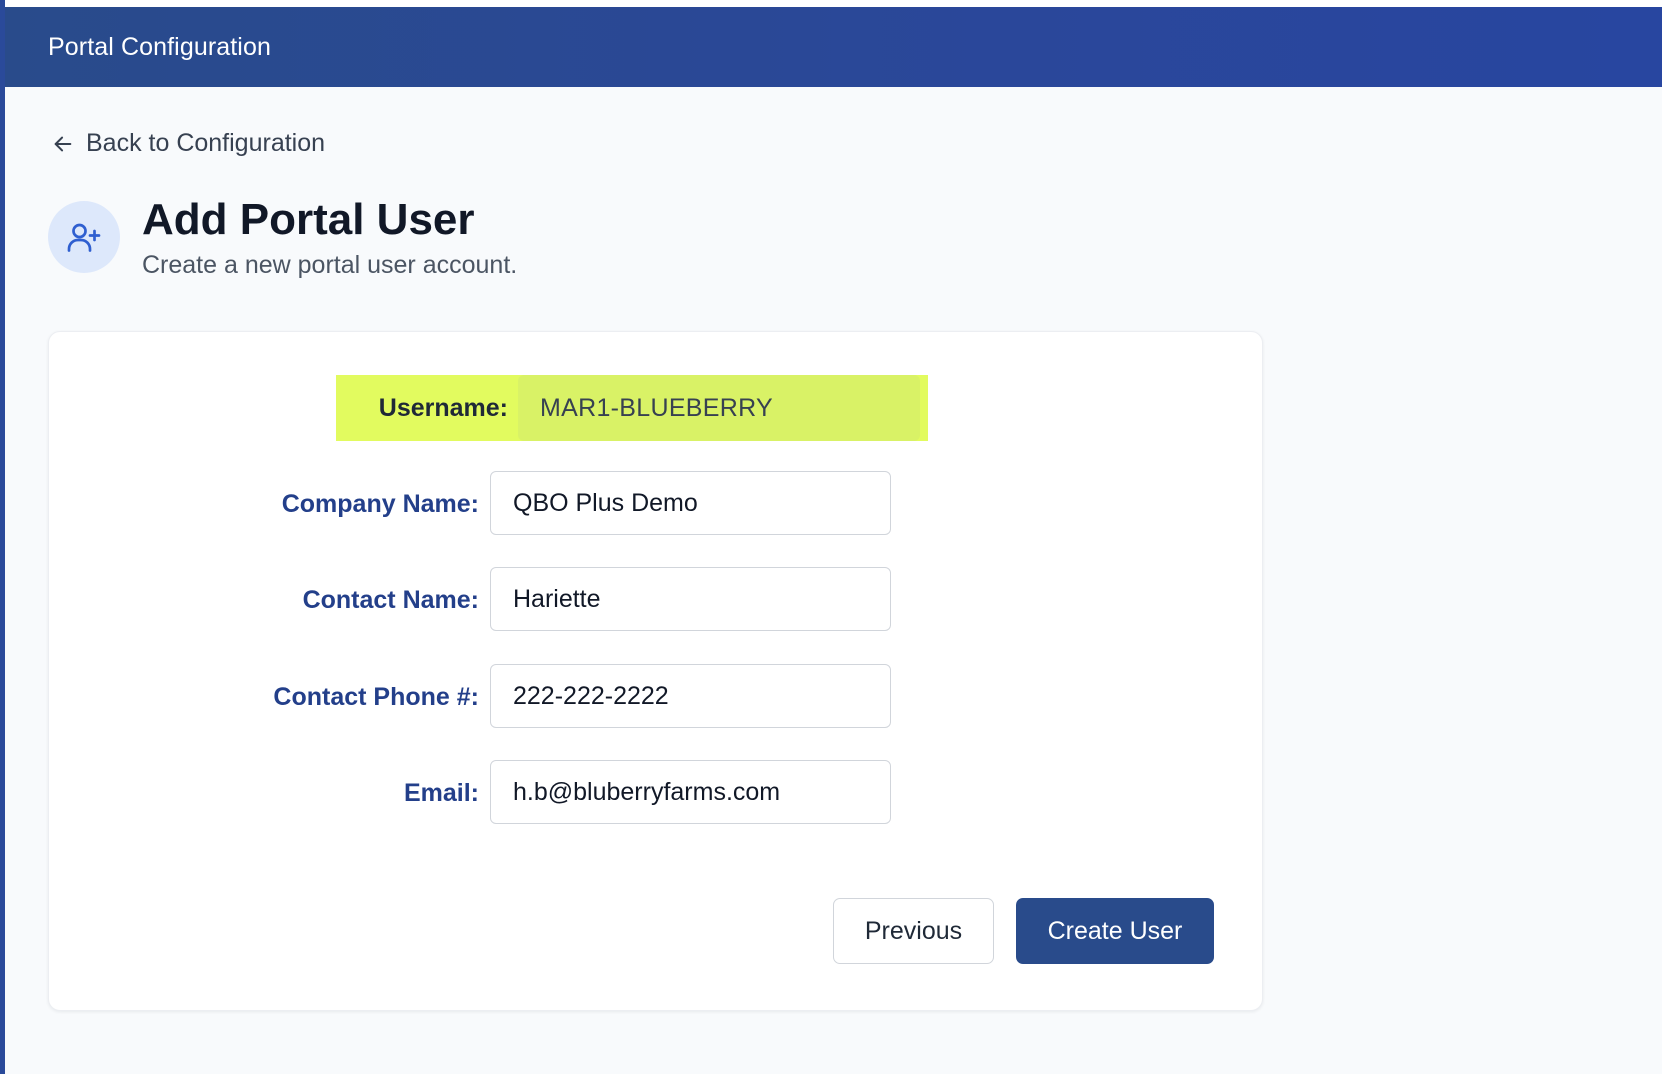  I want to click on email-label: Email:, so click(441, 793).